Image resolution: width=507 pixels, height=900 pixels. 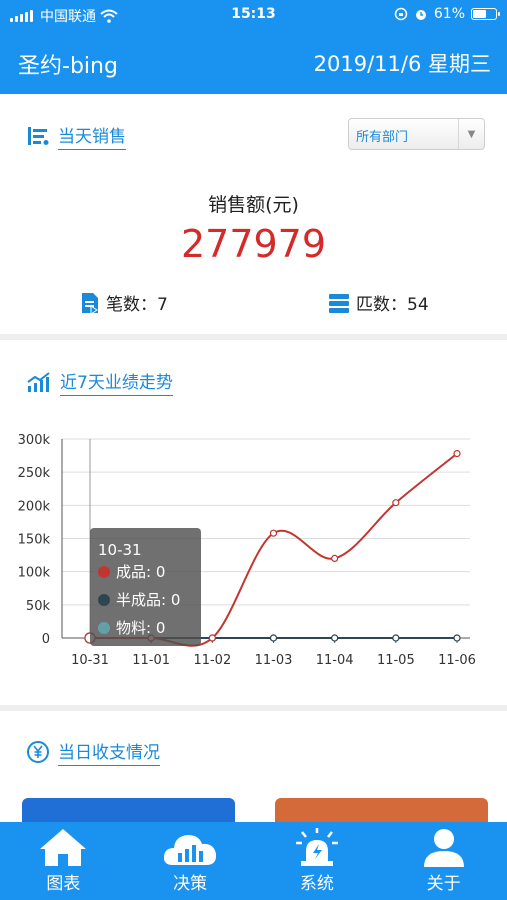 I want to click on y-tick-label: 150k, so click(x=34, y=540).